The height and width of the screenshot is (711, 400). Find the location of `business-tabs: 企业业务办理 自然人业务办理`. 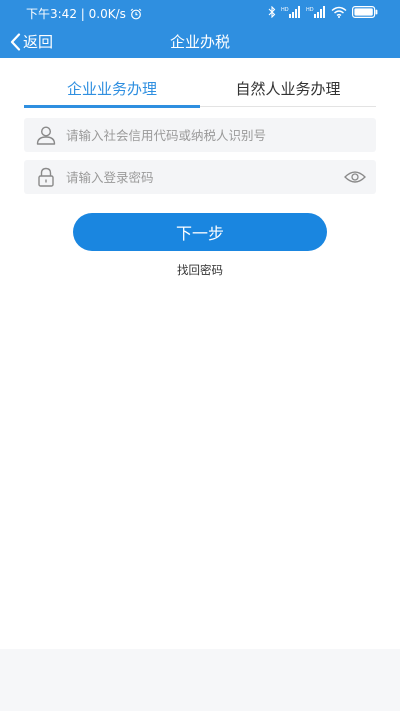

business-tabs: 企业业务办理 自然人业务办理 is located at coordinates (200, 91).